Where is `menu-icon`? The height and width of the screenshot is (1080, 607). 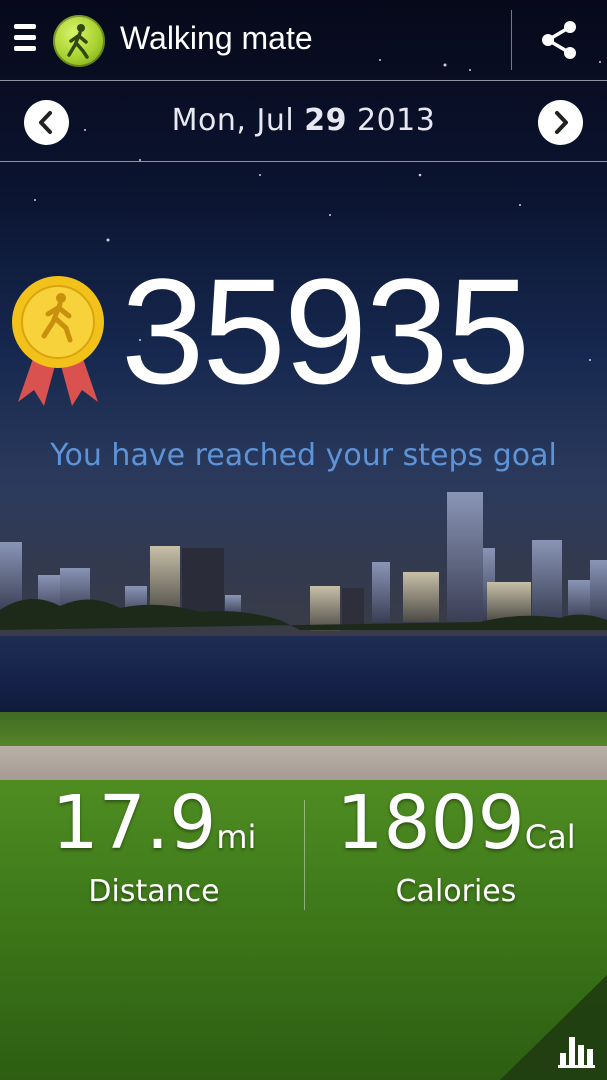
menu-icon is located at coordinates (25, 41).